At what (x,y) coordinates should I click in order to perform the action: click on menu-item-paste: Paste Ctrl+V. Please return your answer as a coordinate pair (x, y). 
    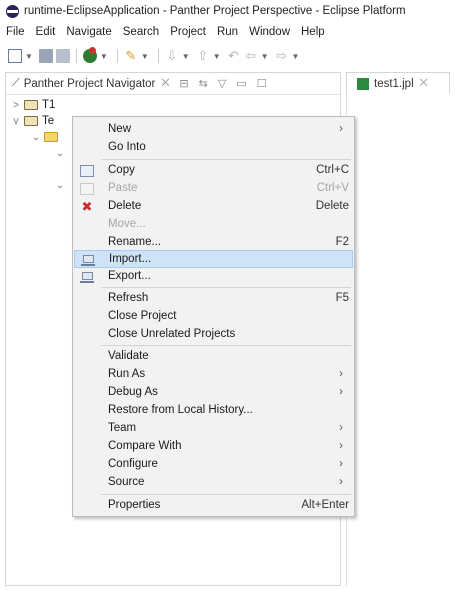
    Looking at the image, I should click on (213, 189).